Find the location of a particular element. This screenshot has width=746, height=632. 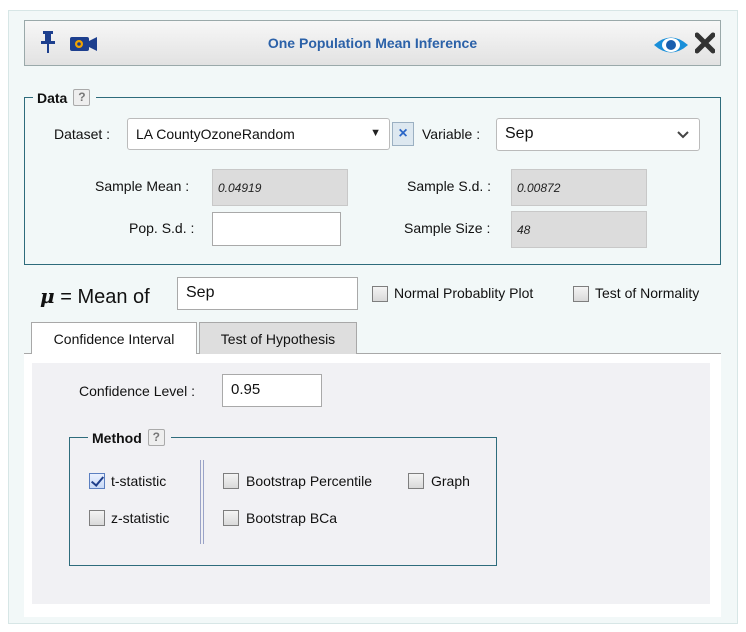

sample-mean-value: 0.04919 is located at coordinates (280, 187).